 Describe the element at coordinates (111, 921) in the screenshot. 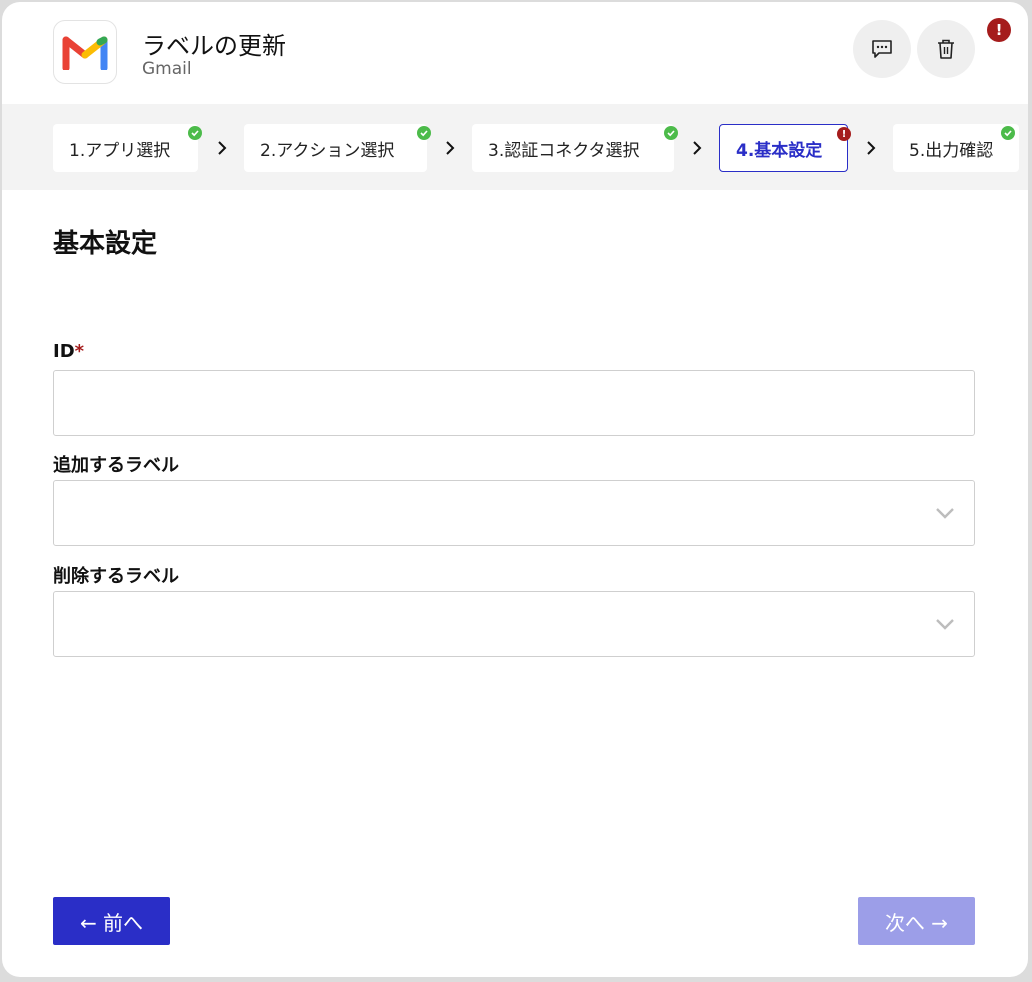

I see `prev-button: ← 前へ` at that location.